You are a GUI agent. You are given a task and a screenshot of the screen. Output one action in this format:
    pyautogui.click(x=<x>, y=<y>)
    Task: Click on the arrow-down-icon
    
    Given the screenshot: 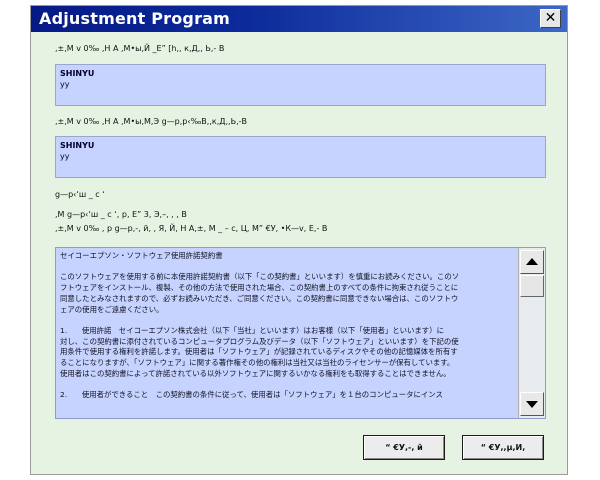 What is the action you would take?
    pyautogui.click(x=532, y=404)
    